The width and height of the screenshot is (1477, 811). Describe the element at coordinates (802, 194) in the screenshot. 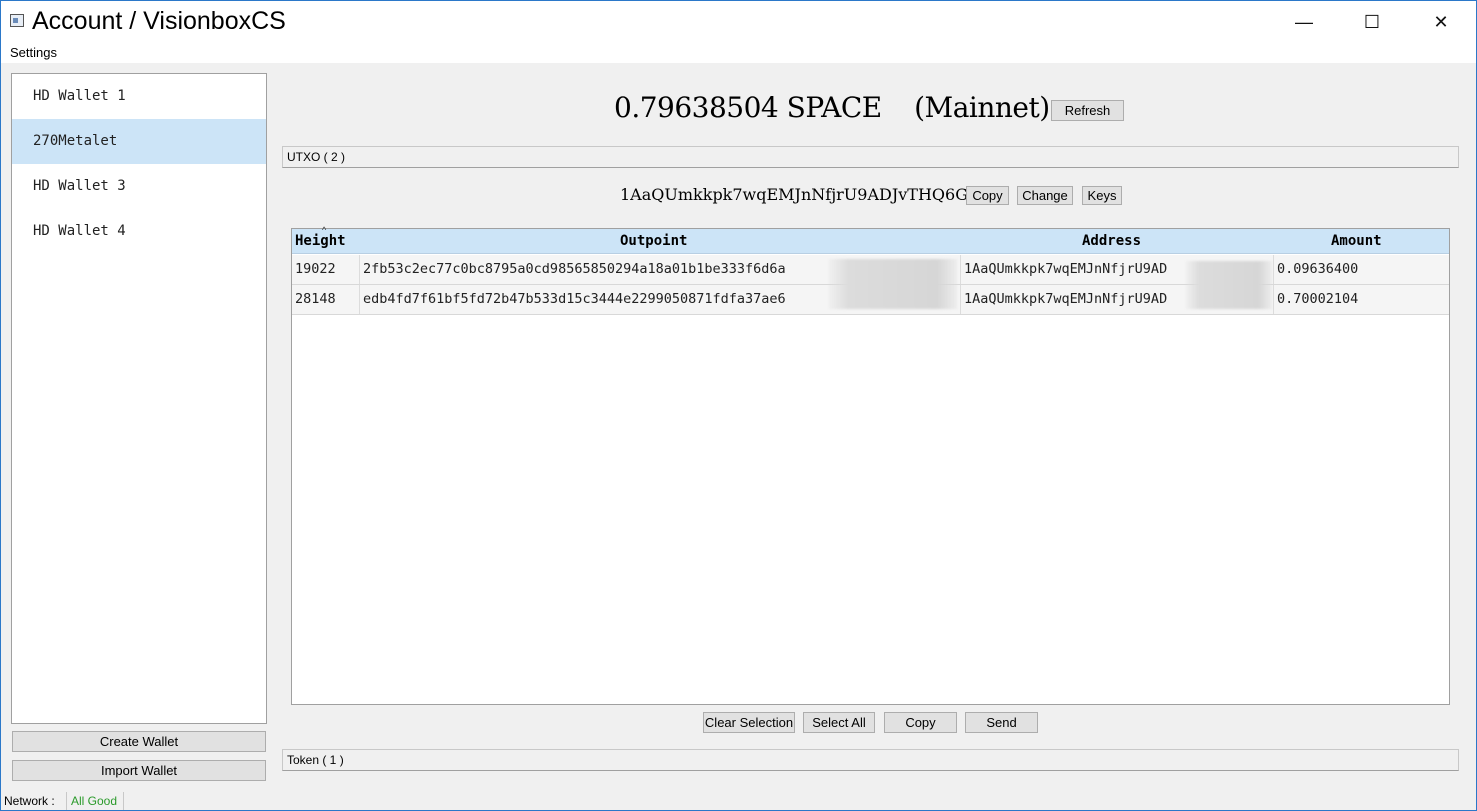

I see `receive-address: 1AaQUmkkpk7wqEMJnNfjrU9ADJvTHQ6GjS` at that location.